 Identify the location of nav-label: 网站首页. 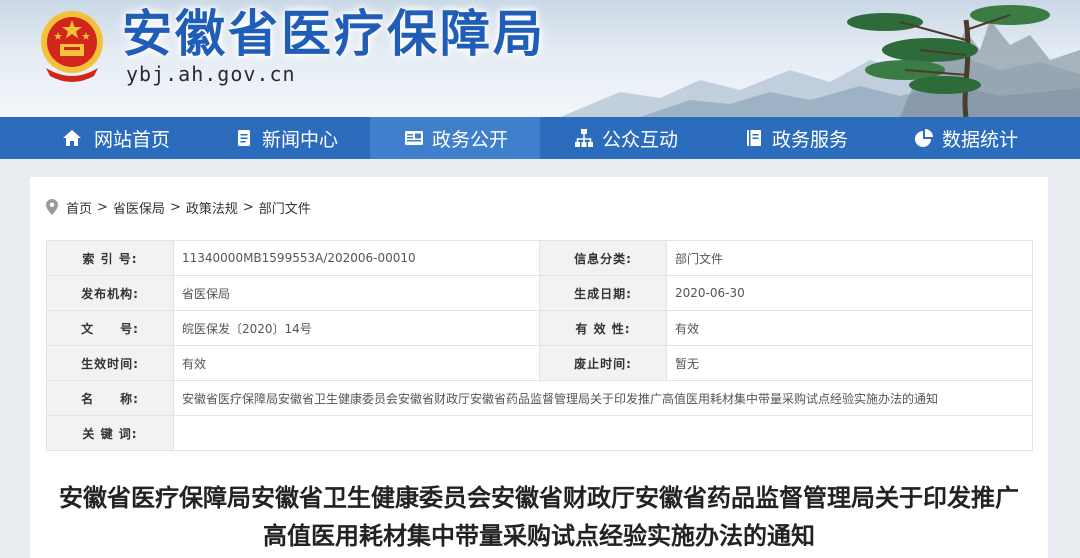
(132, 139).